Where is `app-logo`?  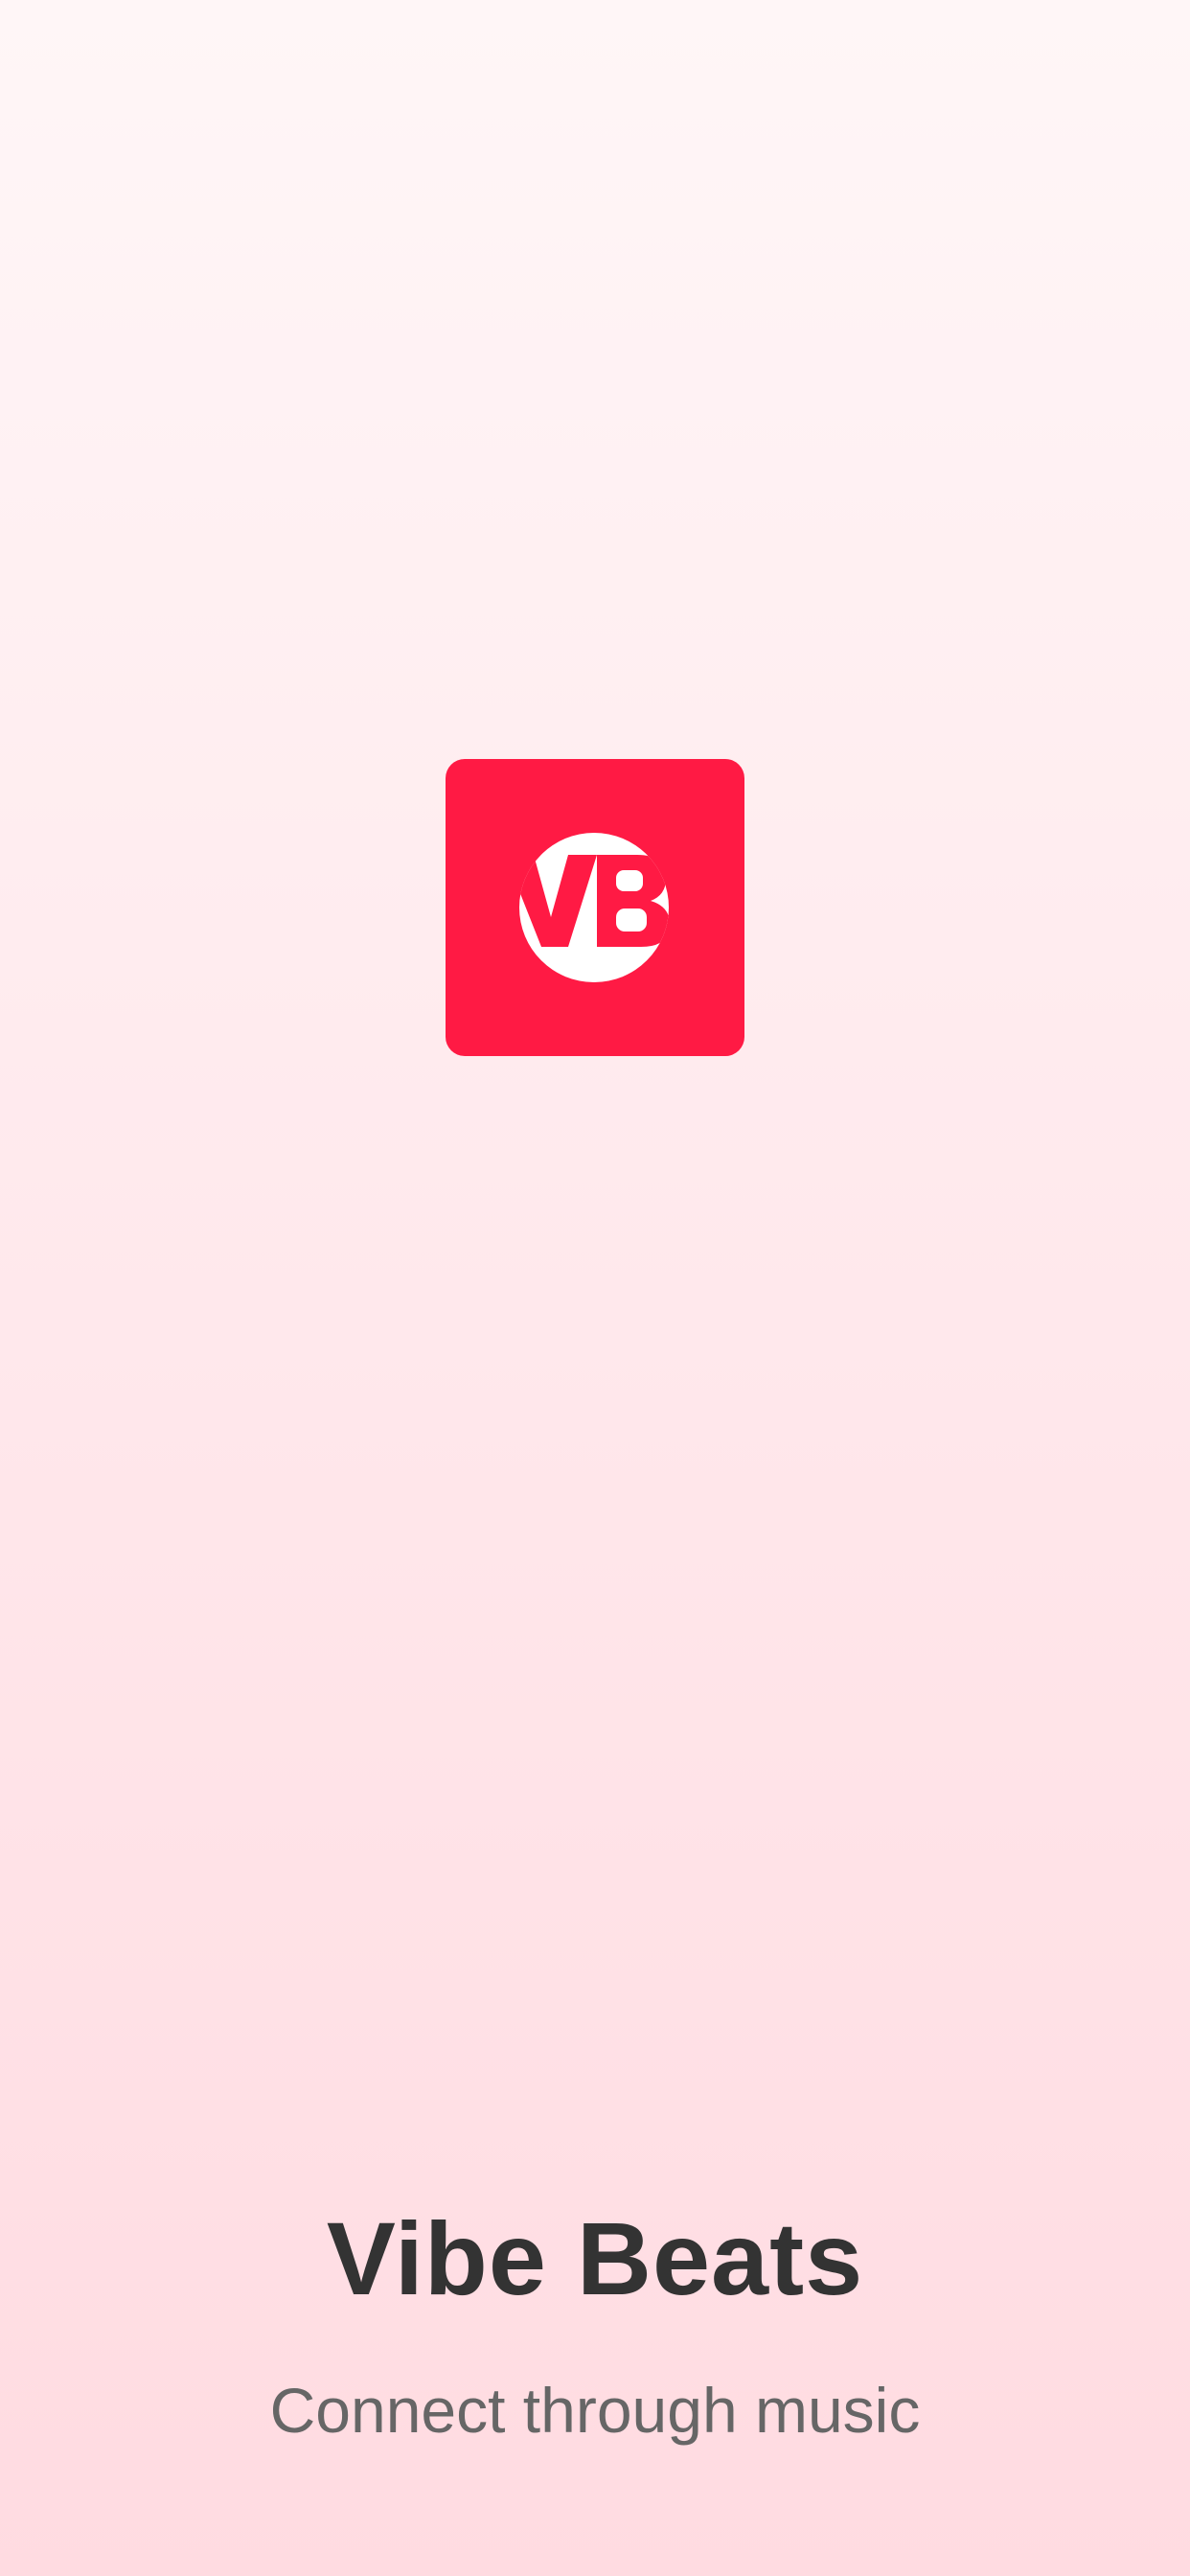 app-logo is located at coordinates (595, 907).